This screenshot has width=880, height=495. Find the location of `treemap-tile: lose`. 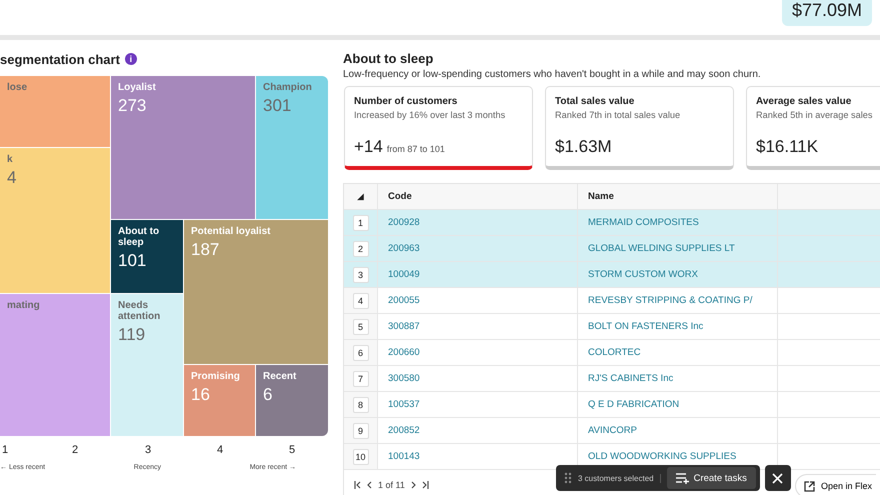

treemap-tile: lose is located at coordinates (55, 111).